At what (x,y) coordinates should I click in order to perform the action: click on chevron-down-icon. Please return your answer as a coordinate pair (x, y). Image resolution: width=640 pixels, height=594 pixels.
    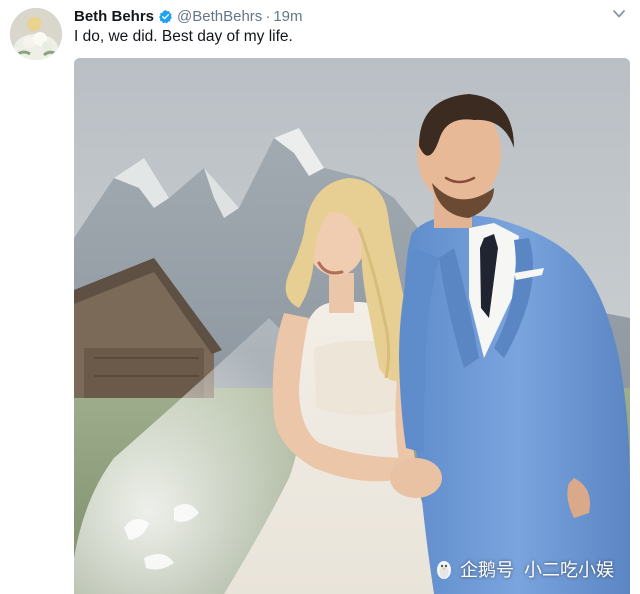
    Looking at the image, I should click on (619, 14).